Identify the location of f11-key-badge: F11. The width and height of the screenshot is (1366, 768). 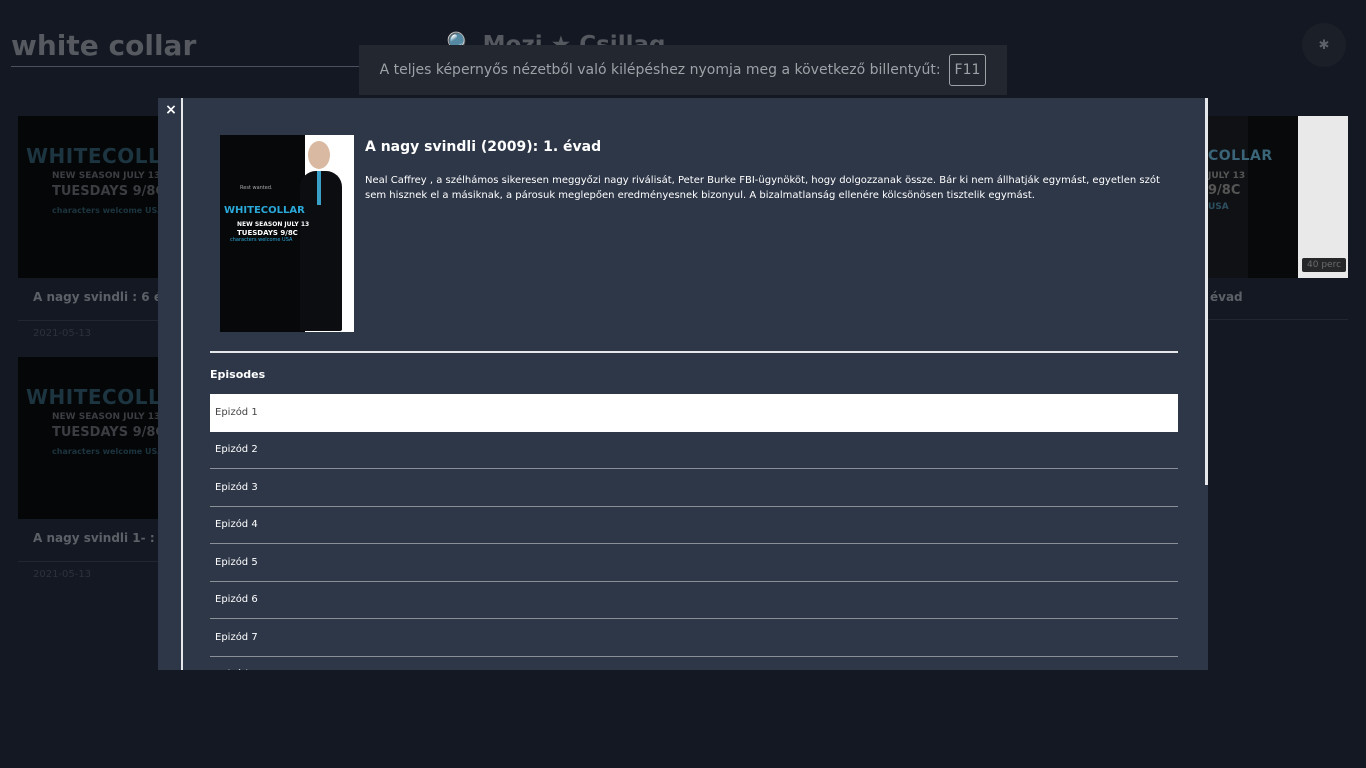
(967, 70).